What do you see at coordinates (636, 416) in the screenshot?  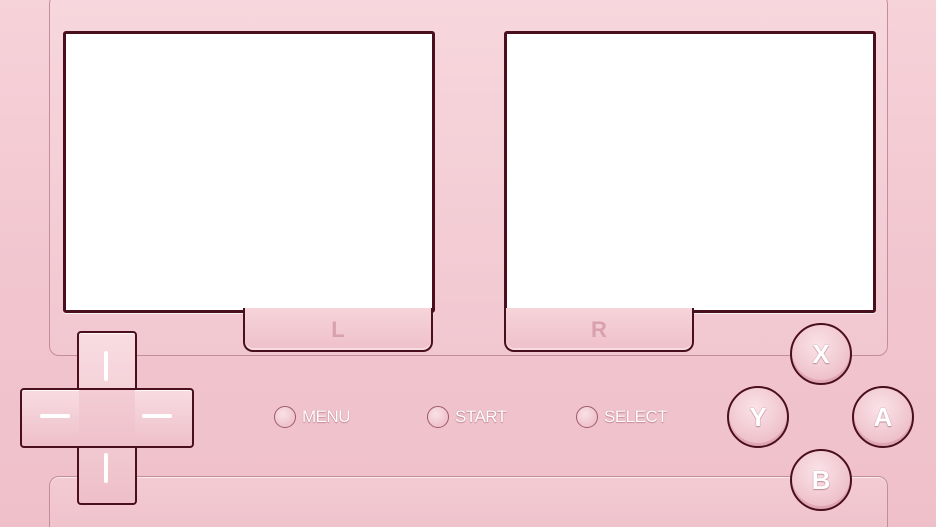 I see `select-button-label: SELECT` at bounding box center [636, 416].